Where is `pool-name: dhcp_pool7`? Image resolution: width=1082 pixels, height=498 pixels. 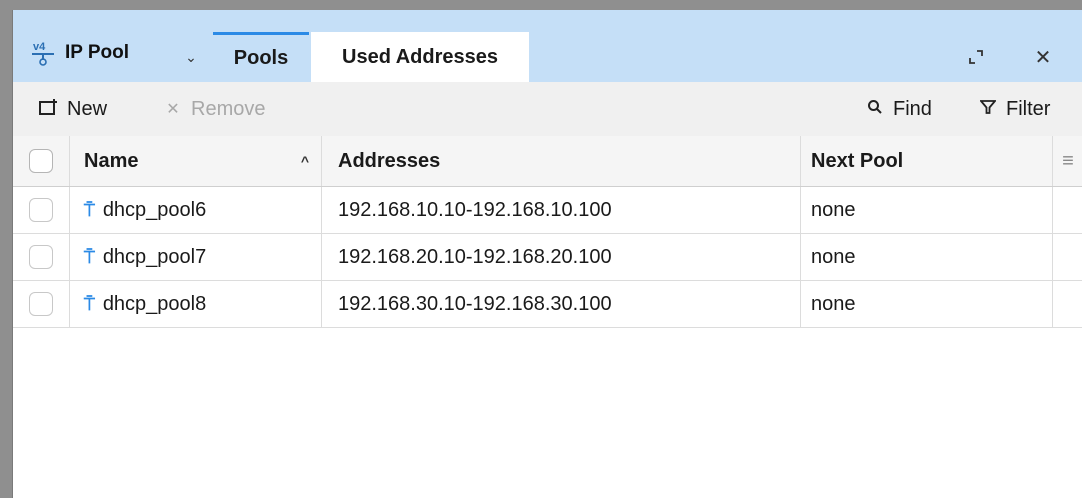
pool-name: dhcp_pool7 is located at coordinates (154, 256).